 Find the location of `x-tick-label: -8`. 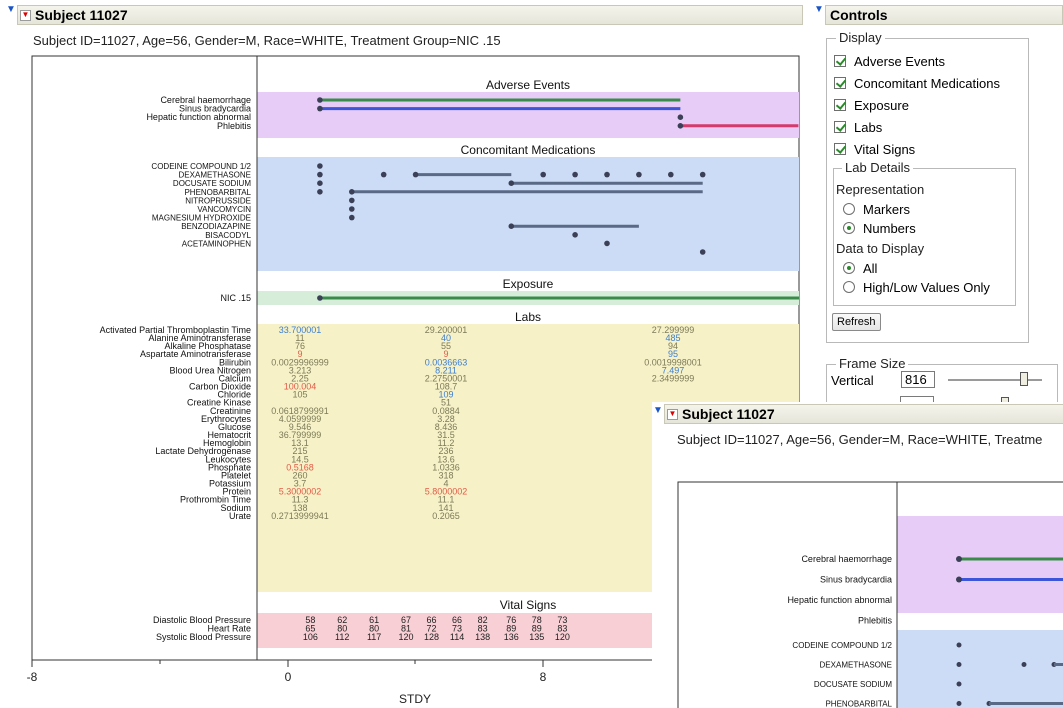

x-tick-label: -8 is located at coordinates (32, 677).